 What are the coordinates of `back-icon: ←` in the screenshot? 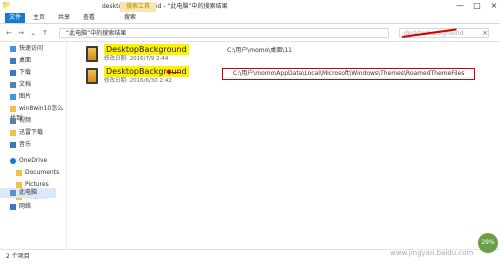 It's located at (9, 33).